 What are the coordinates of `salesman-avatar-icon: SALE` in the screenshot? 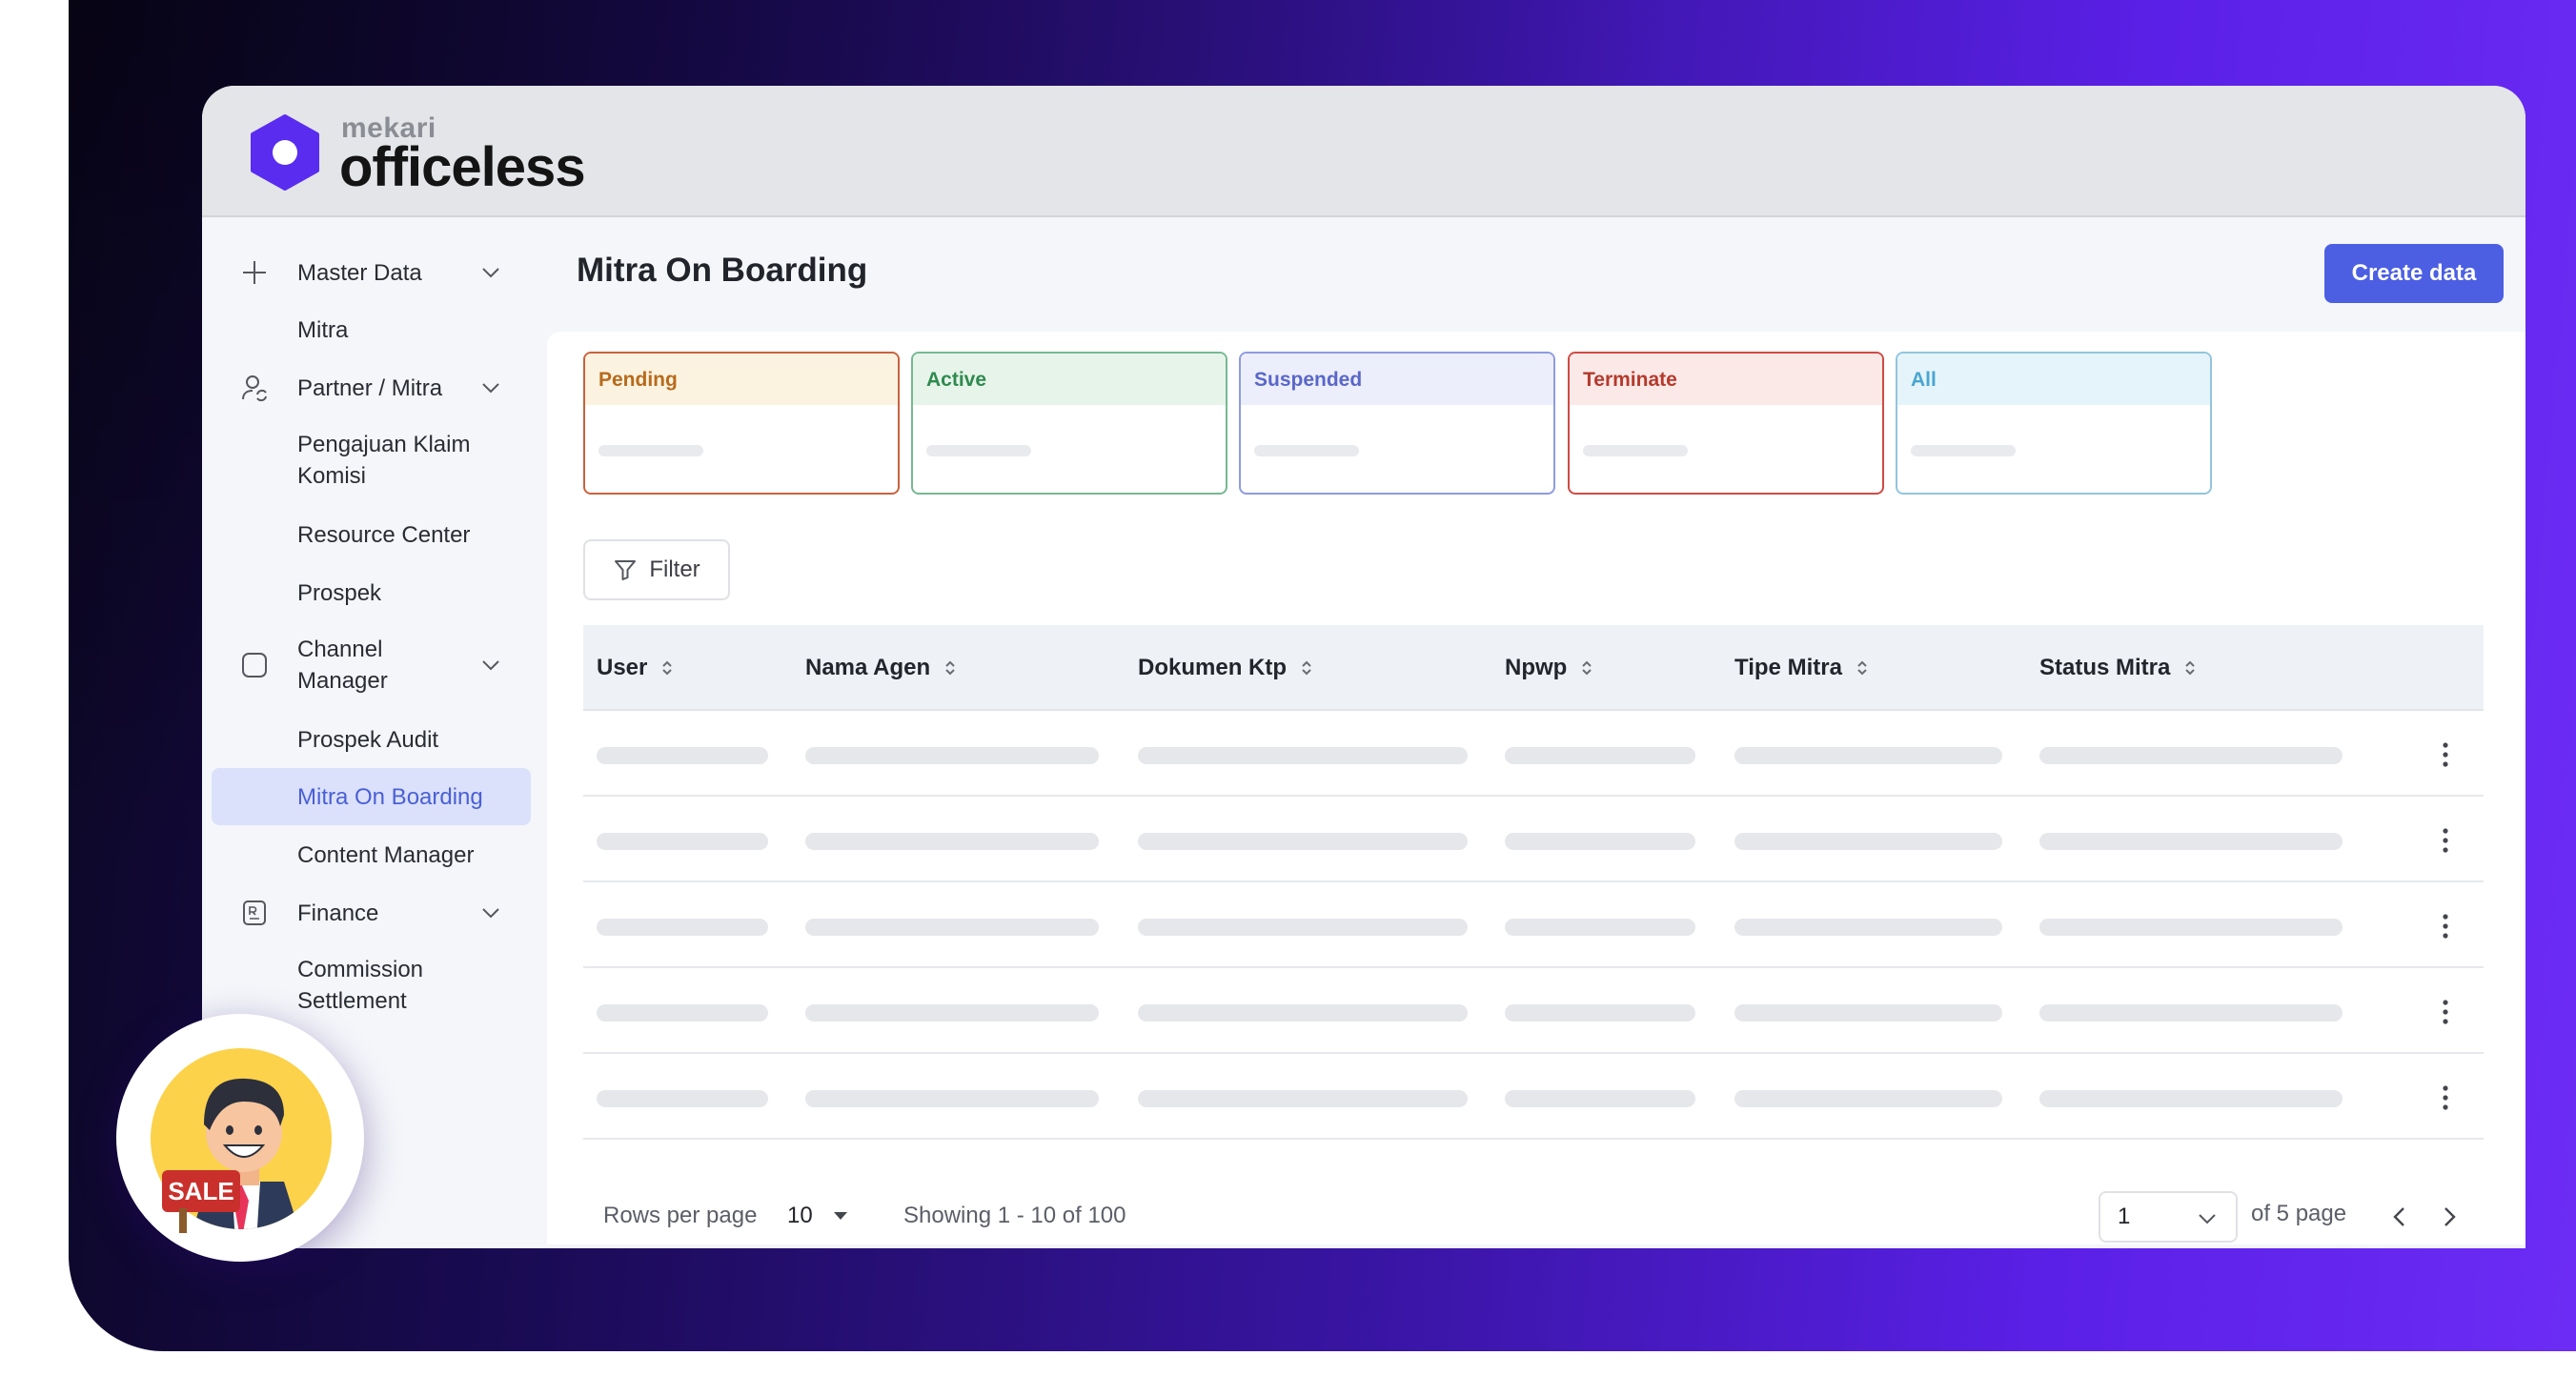 It's located at (241, 1140).